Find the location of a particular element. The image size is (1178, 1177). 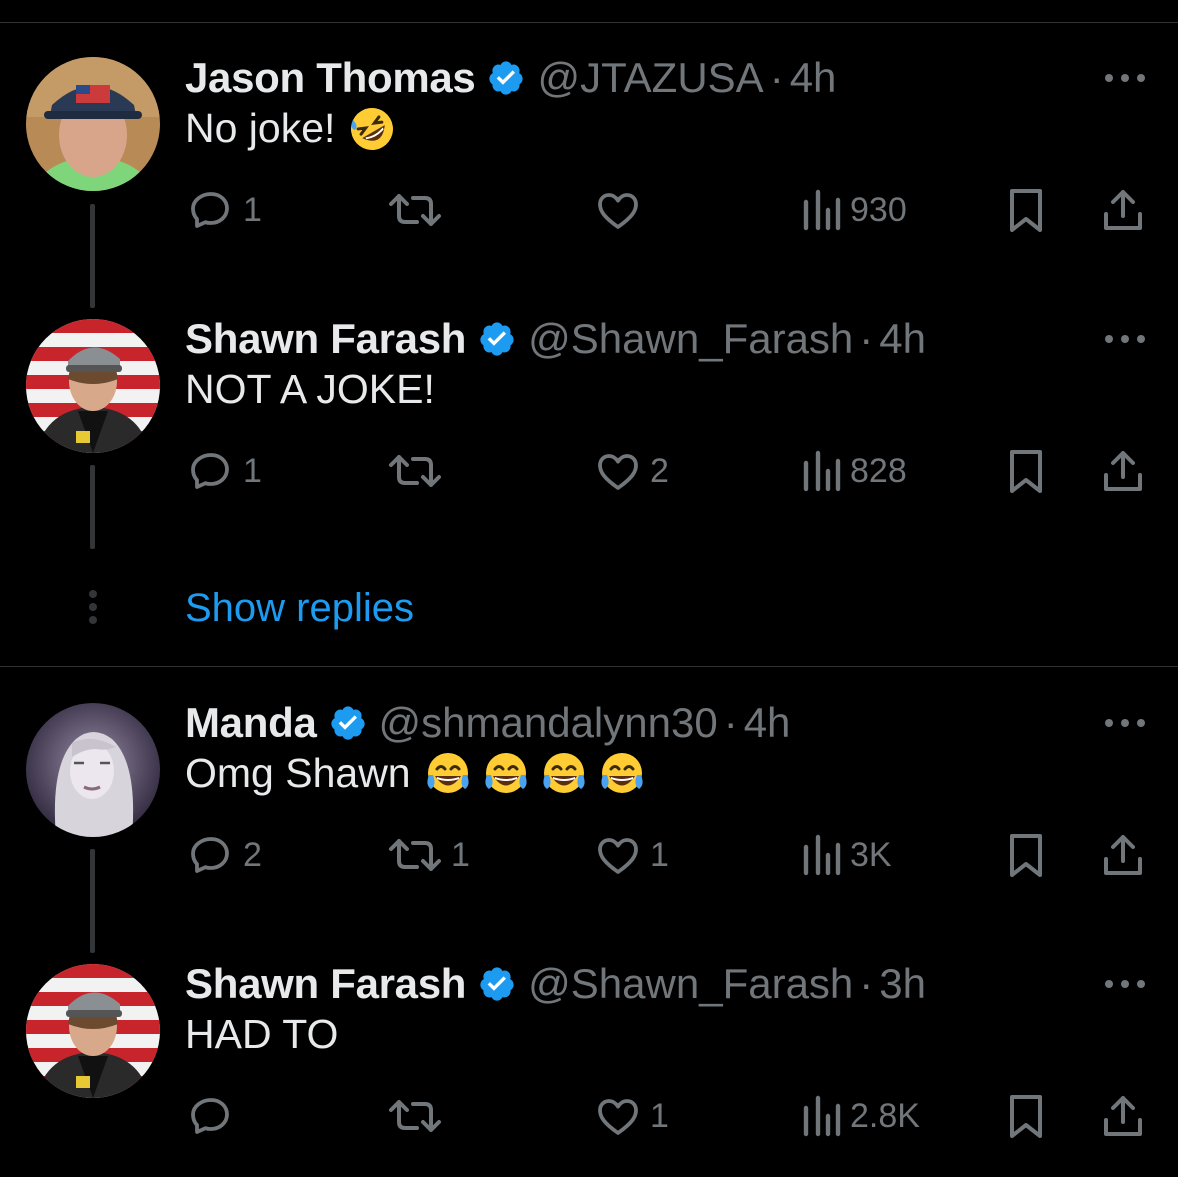

tweet-text: NOT A JOKE! is located at coordinates (310, 389).